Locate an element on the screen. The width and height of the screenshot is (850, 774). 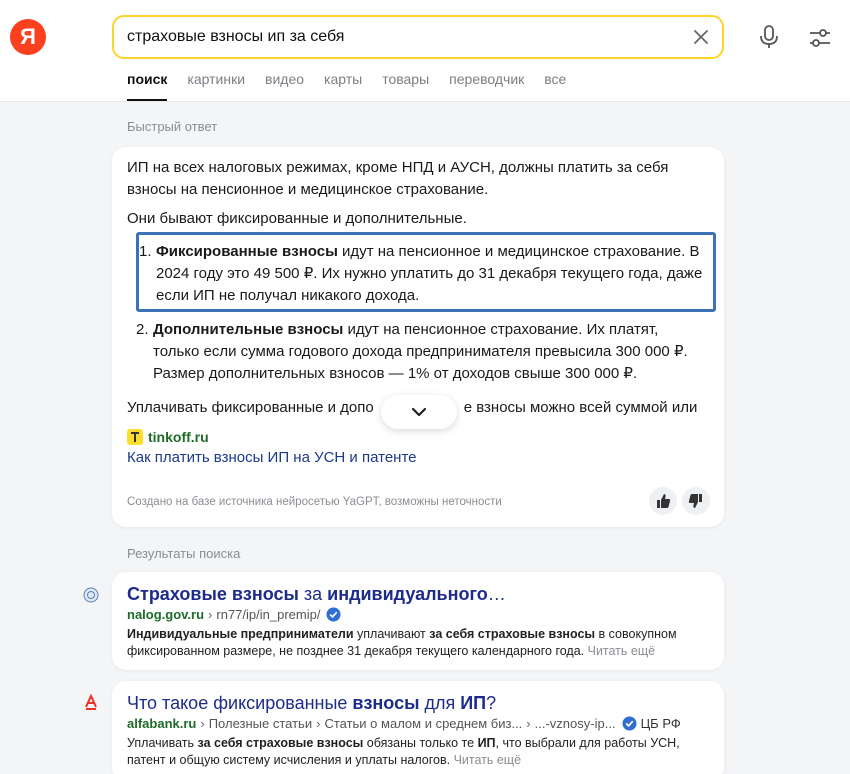
answer-source: tinkoff.ru is located at coordinates (168, 437).